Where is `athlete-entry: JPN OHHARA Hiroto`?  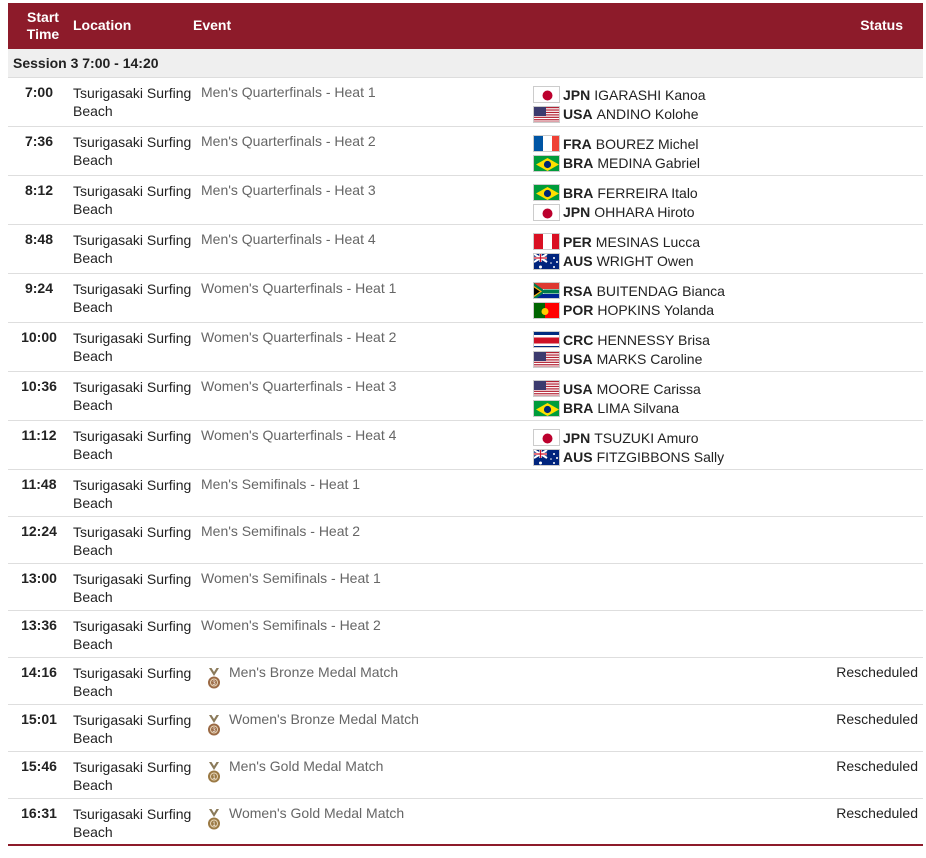
athlete-entry: JPN OHHARA Hiroto is located at coordinates (615, 213).